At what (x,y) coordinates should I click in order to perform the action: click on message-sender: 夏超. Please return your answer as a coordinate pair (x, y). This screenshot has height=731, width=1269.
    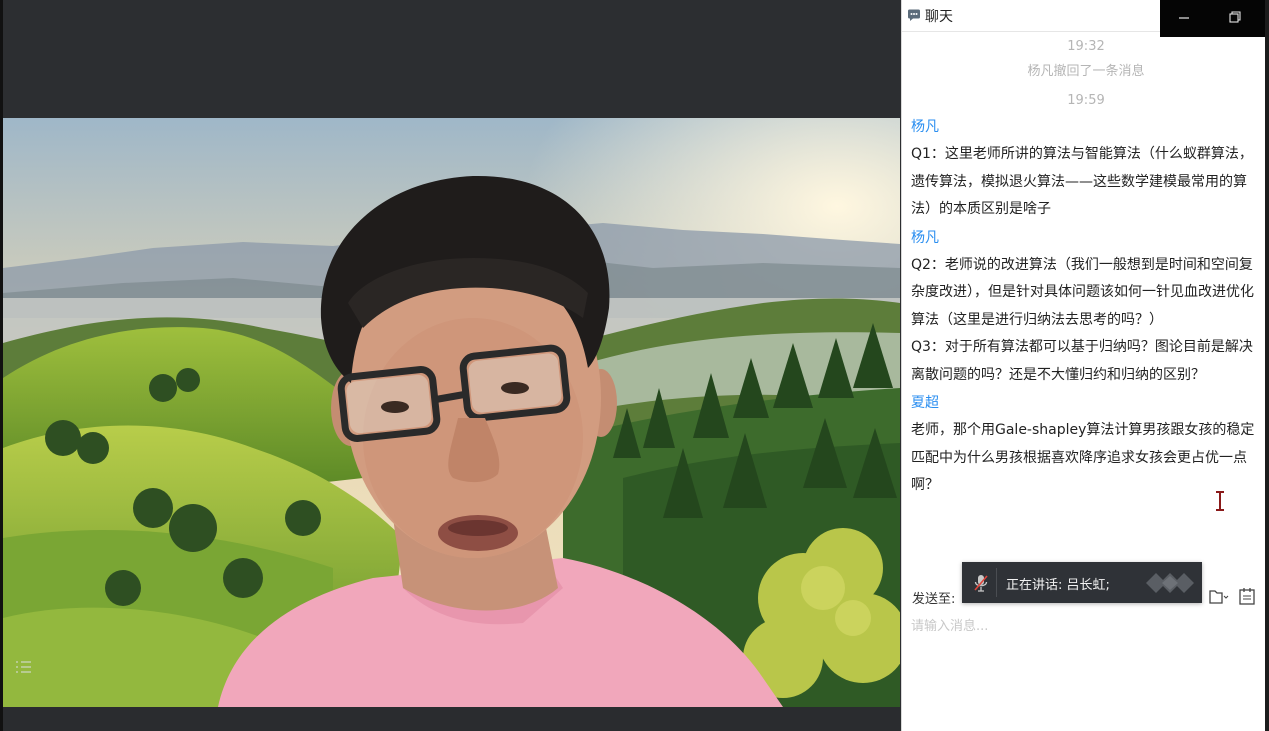
    Looking at the image, I should click on (925, 403).